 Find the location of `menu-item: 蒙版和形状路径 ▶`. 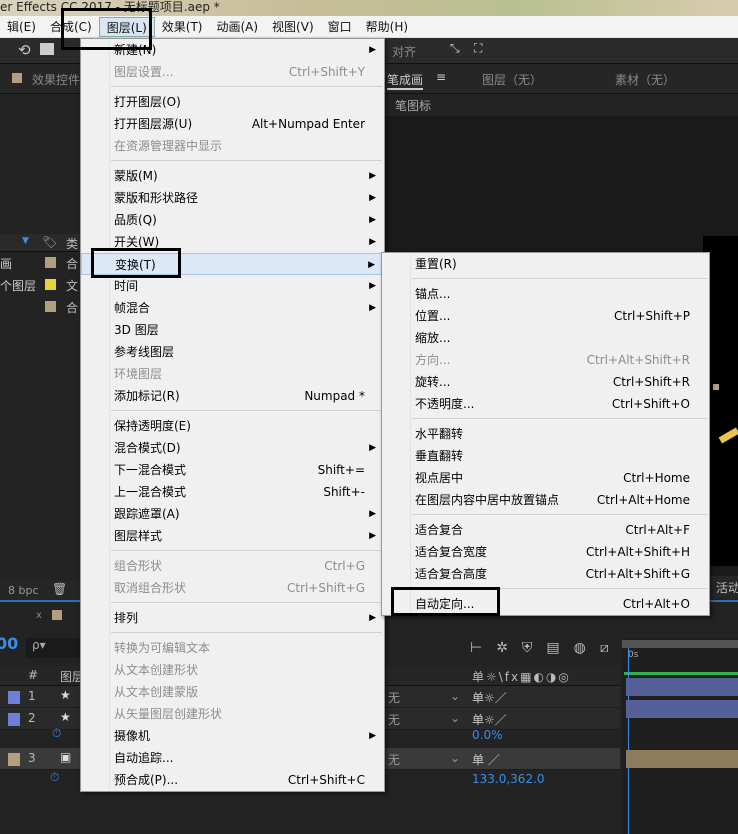

menu-item: 蒙版和形状路径 ▶ is located at coordinates (232, 198).